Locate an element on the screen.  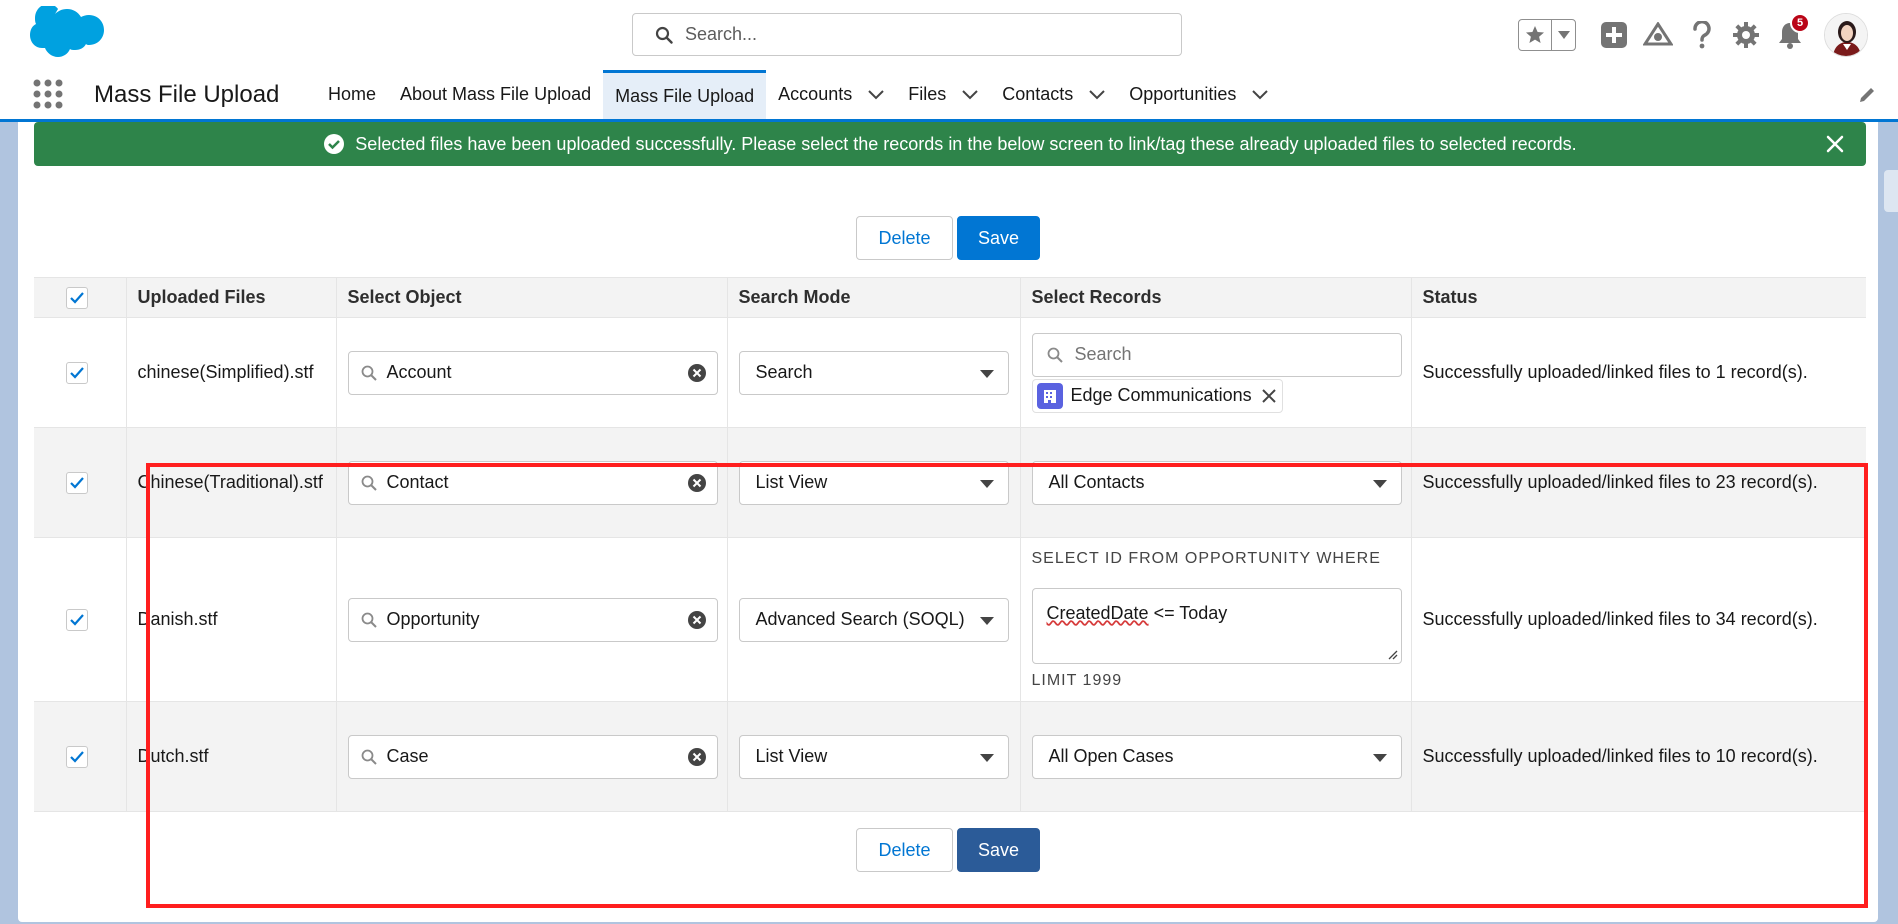
tab-mass-file-upload: Mass File Upload is located at coordinates (685, 94).